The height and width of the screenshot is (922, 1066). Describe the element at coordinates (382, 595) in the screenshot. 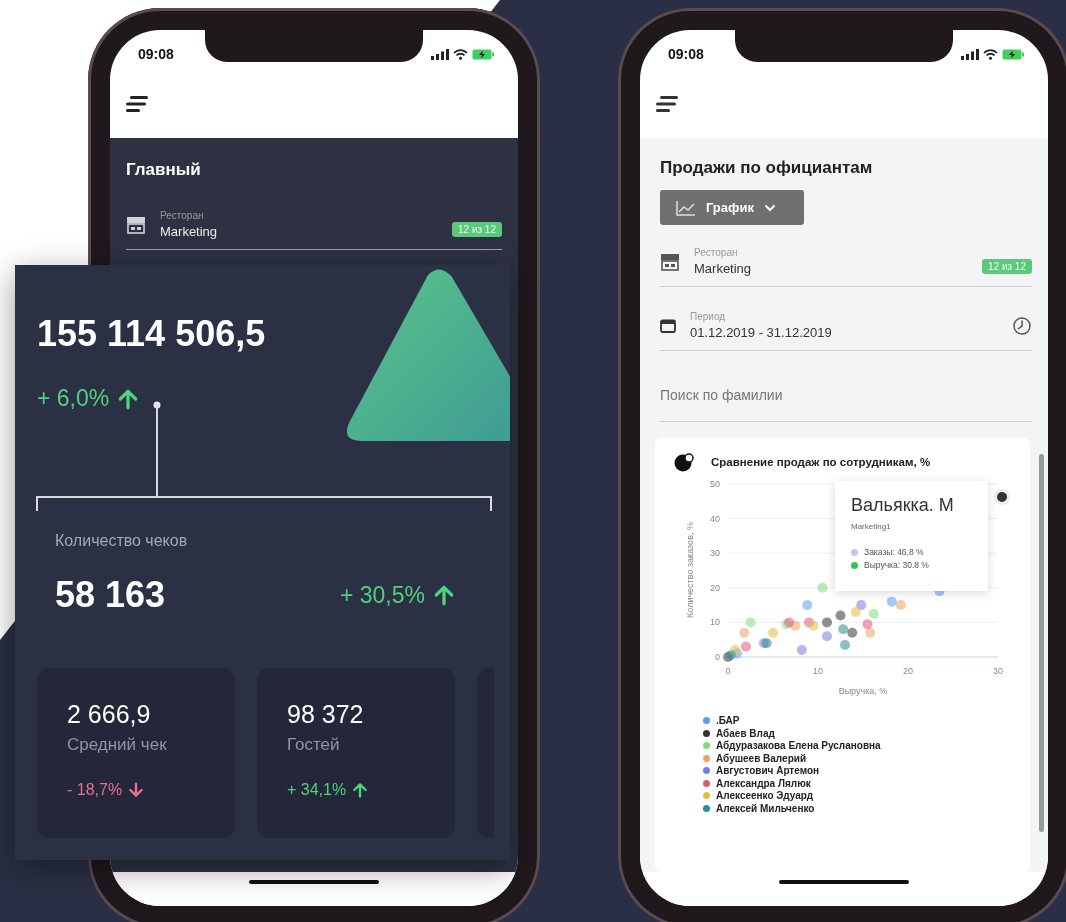

I see `change-percent: + 30,5%` at that location.